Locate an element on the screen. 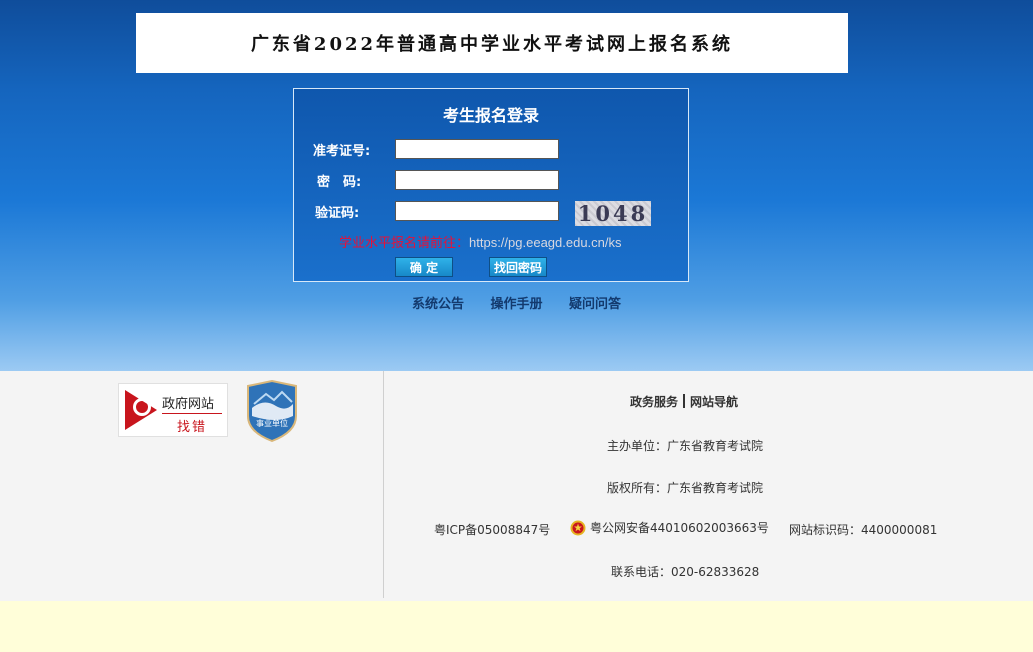 The image size is (1033, 652). police-emblem-icon is located at coordinates (578, 528).